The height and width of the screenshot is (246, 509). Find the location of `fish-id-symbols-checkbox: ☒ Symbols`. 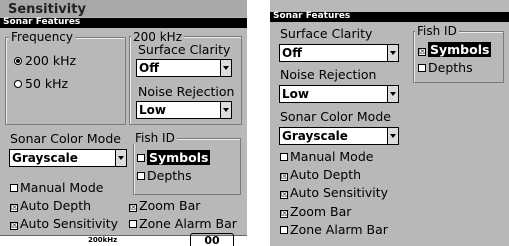

fish-id-symbols-checkbox: ☒ Symbols is located at coordinates (455, 49).